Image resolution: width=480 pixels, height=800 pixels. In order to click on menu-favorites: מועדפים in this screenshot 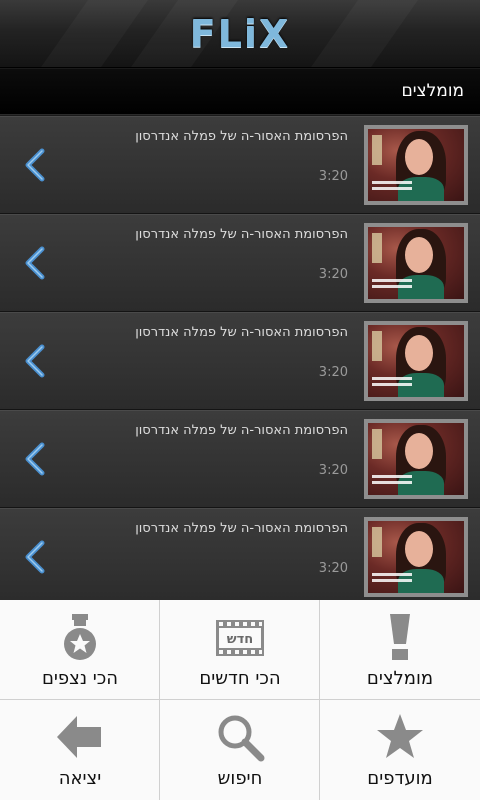, I will do `click(400, 750)`.